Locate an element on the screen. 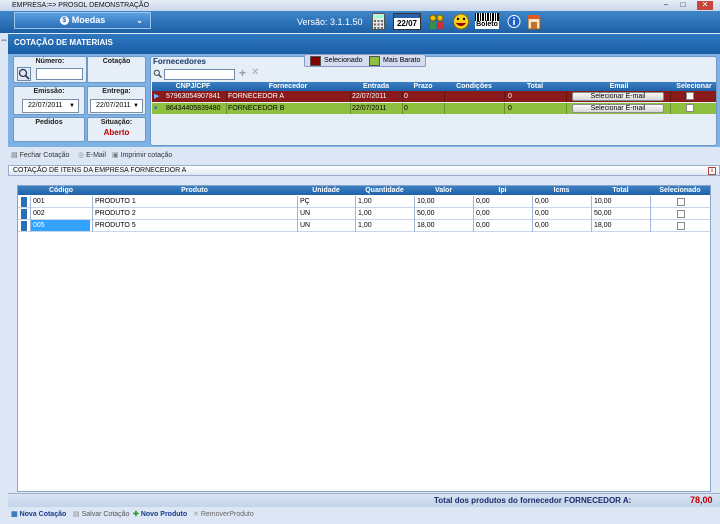 This screenshot has height=524, width=720. entrega-value: 22/07/2011 is located at coordinates (113, 105).